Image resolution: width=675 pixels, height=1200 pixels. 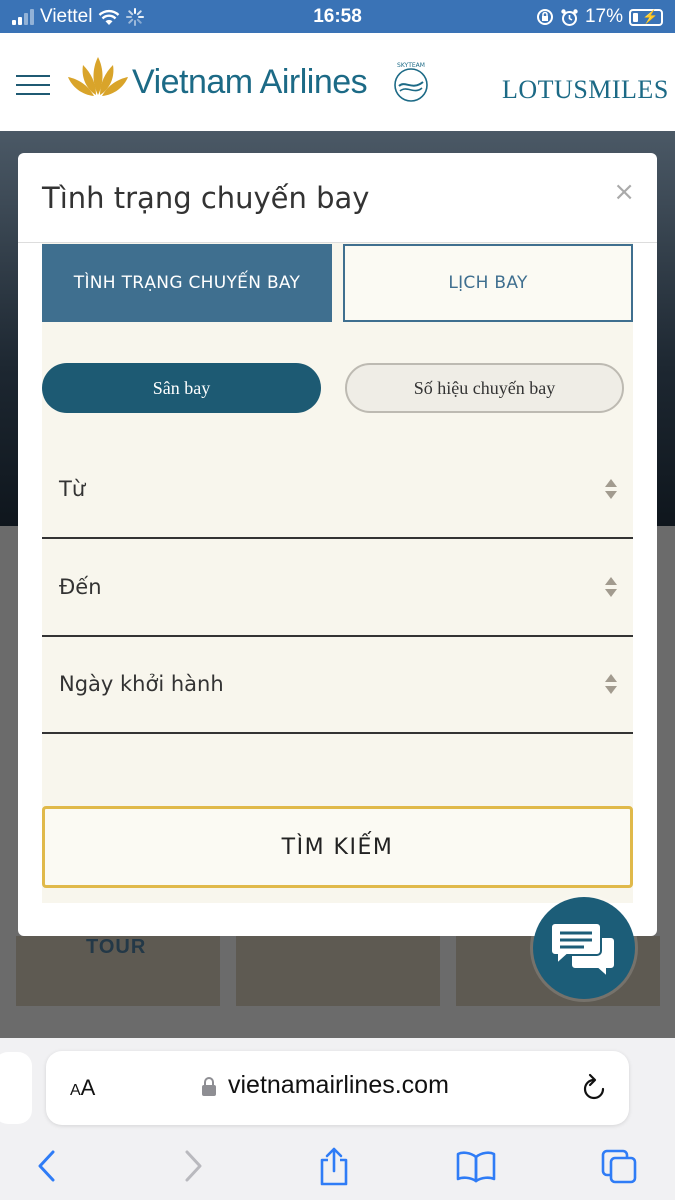 I want to click on battery-percentage: 17%, so click(x=603, y=16).